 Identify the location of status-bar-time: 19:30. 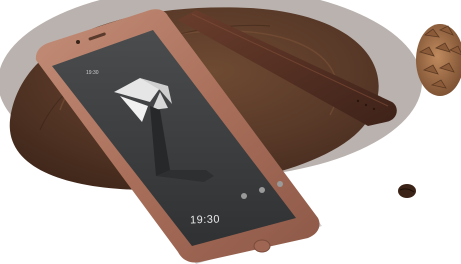
(92, 73).